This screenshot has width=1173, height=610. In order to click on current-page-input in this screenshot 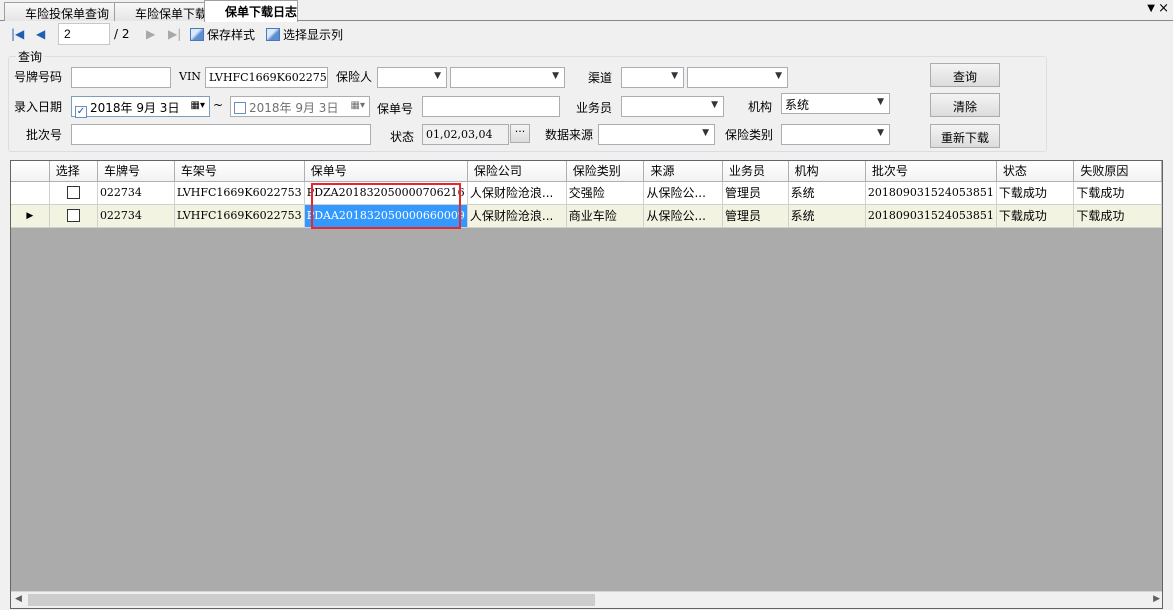, I will do `click(84, 34)`.